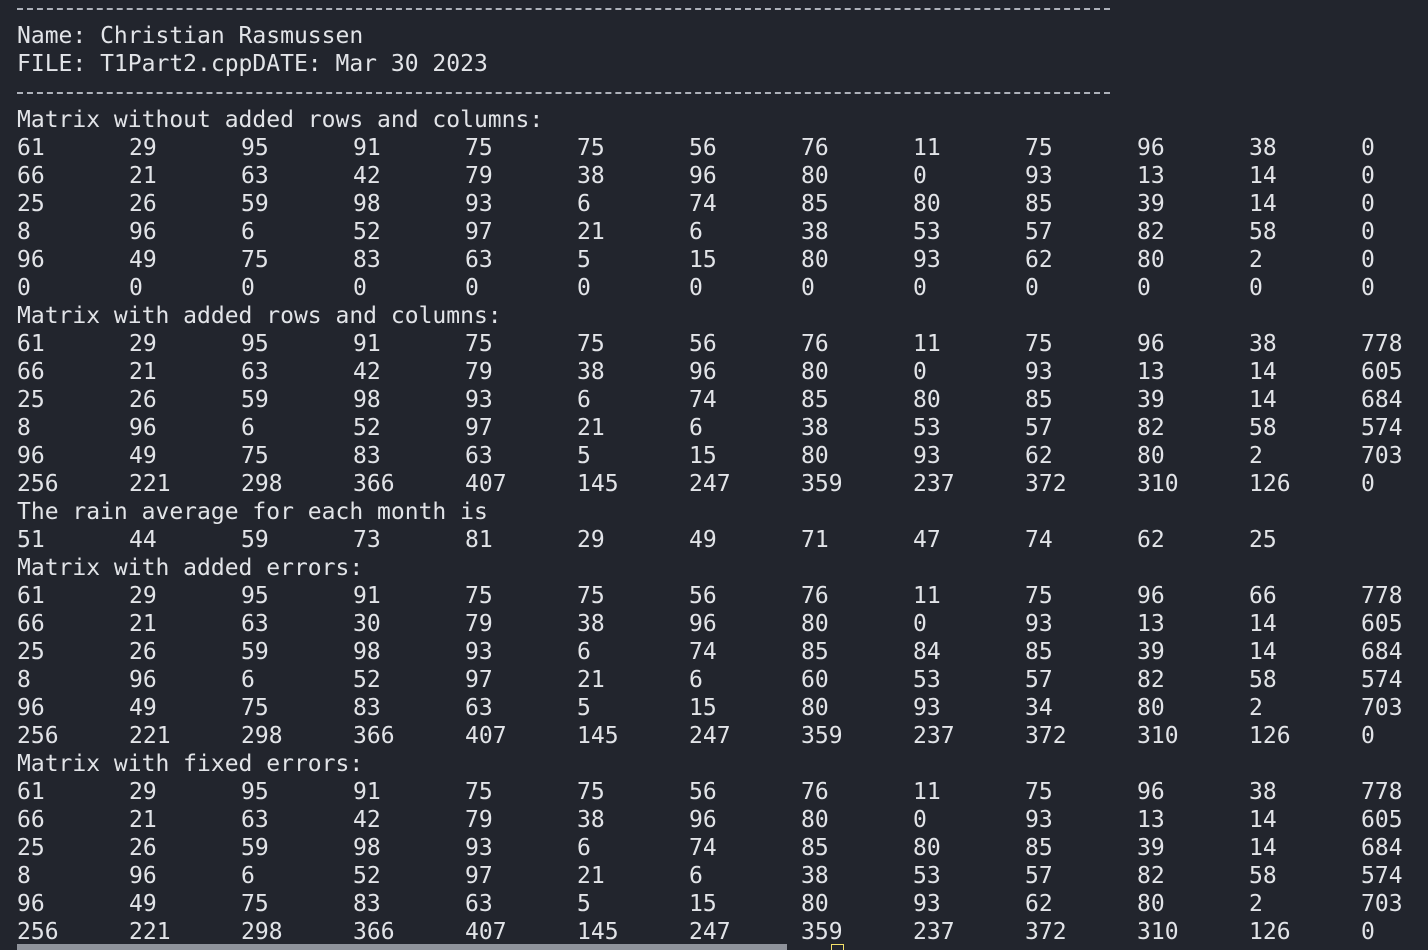  Describe the element at coordinates (1382, 344) in the screenshot. I see `matrix-cell: 778` at that location.